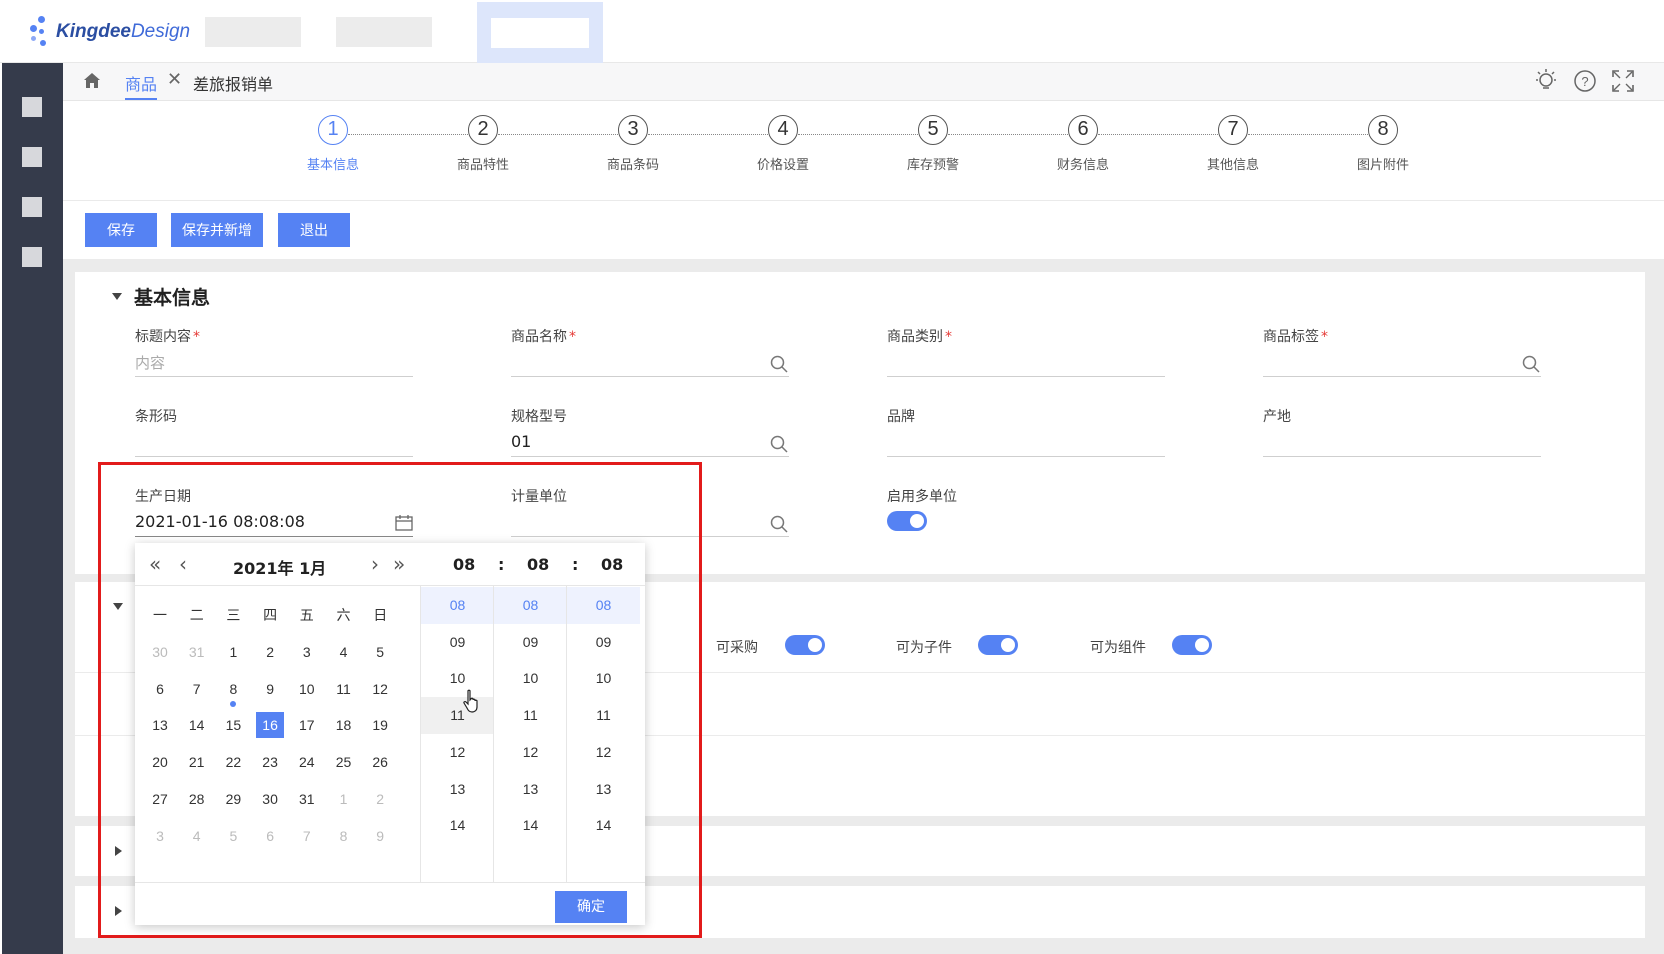 The image size is (1664, 954). What do you see at coordinates (933, 144) in the screenshot?
I see `step-5: 5 库存预警` at bounding box center [933, 144].